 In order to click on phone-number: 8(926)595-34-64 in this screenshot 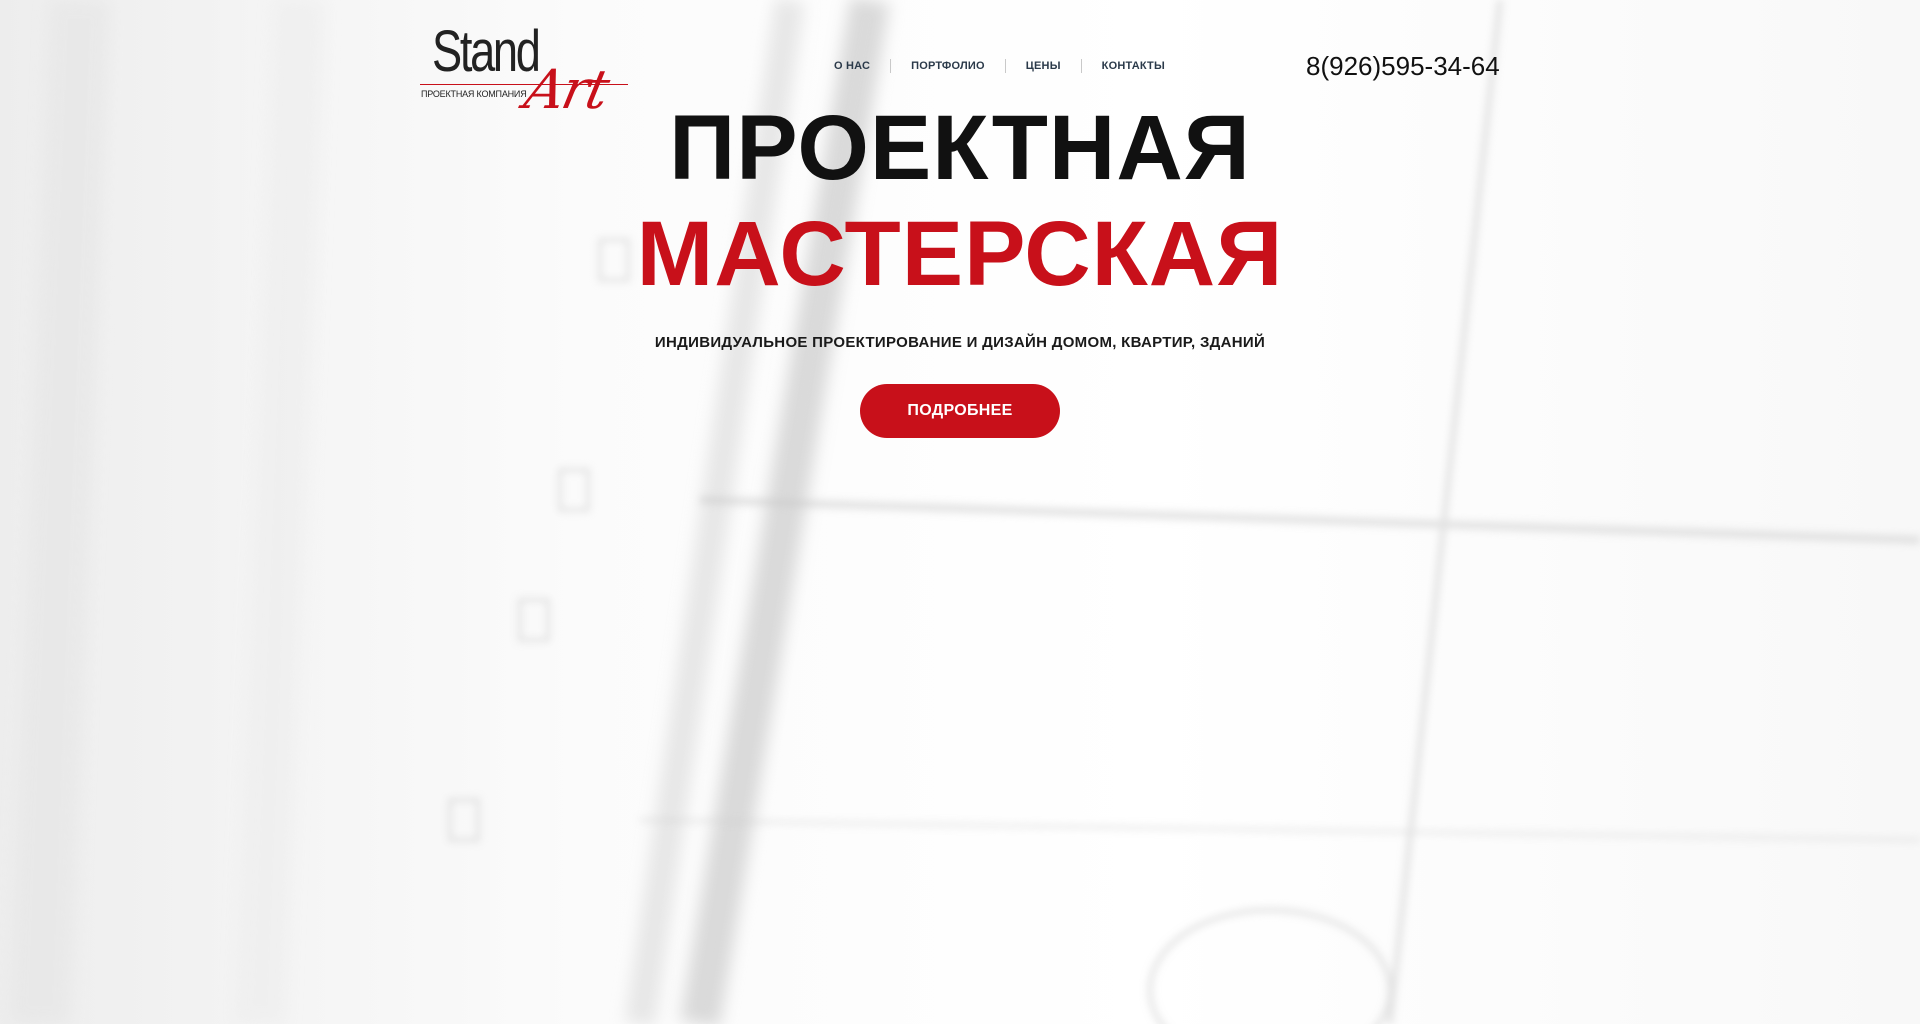, I will do `click(1403, 66)`.